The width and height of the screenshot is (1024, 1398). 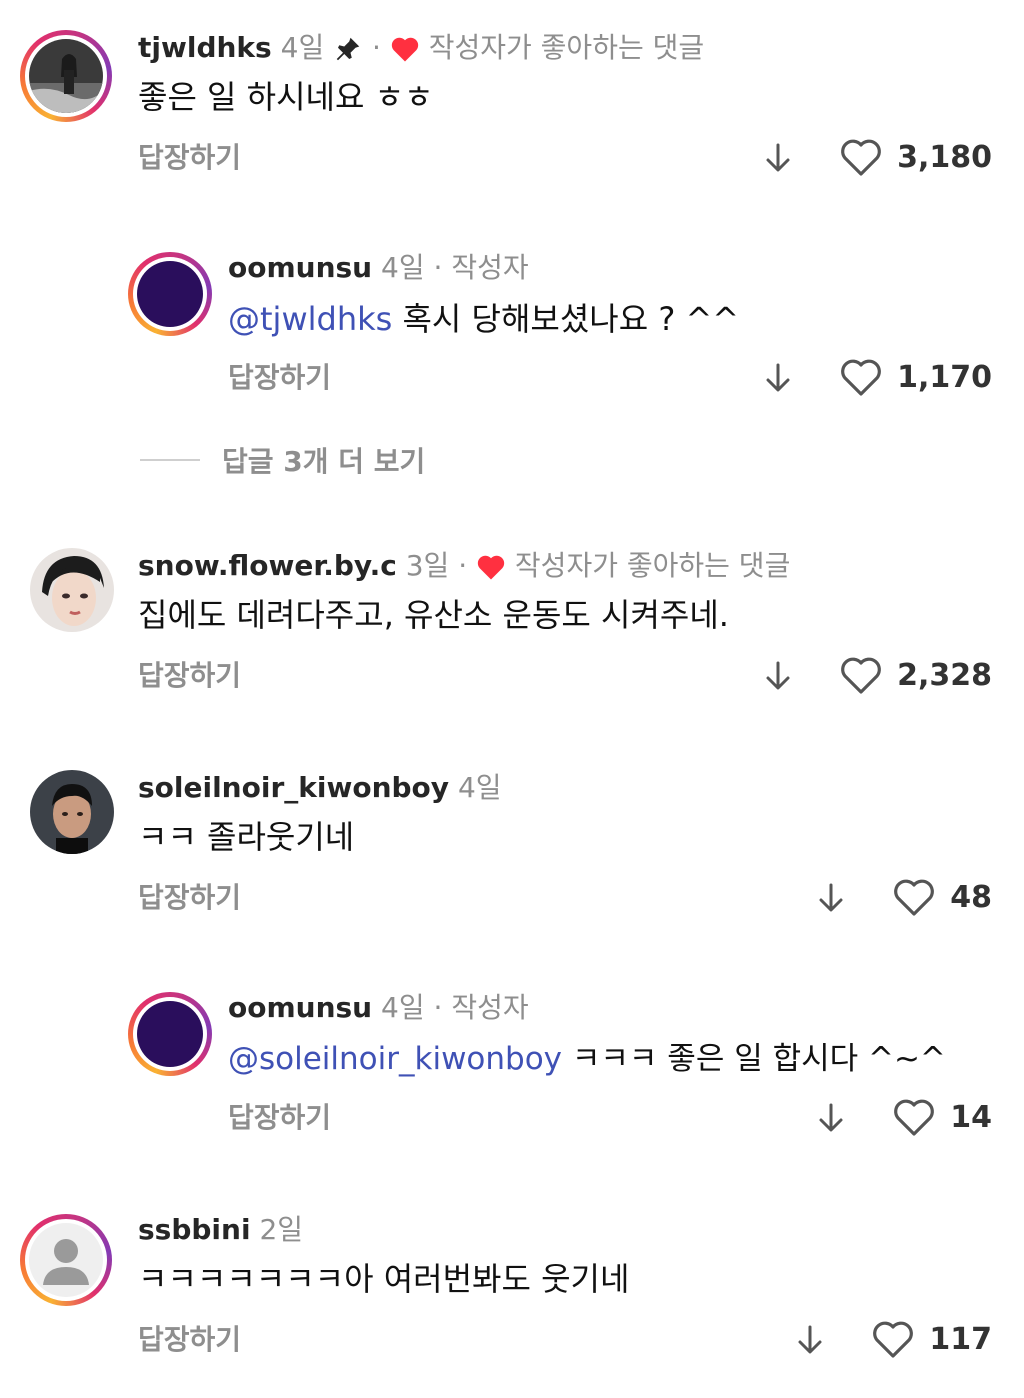 What do you see at coordinates (427, 565) in the screenshot?
I see `timestamp: 3일` at bounding box center [427, 565].